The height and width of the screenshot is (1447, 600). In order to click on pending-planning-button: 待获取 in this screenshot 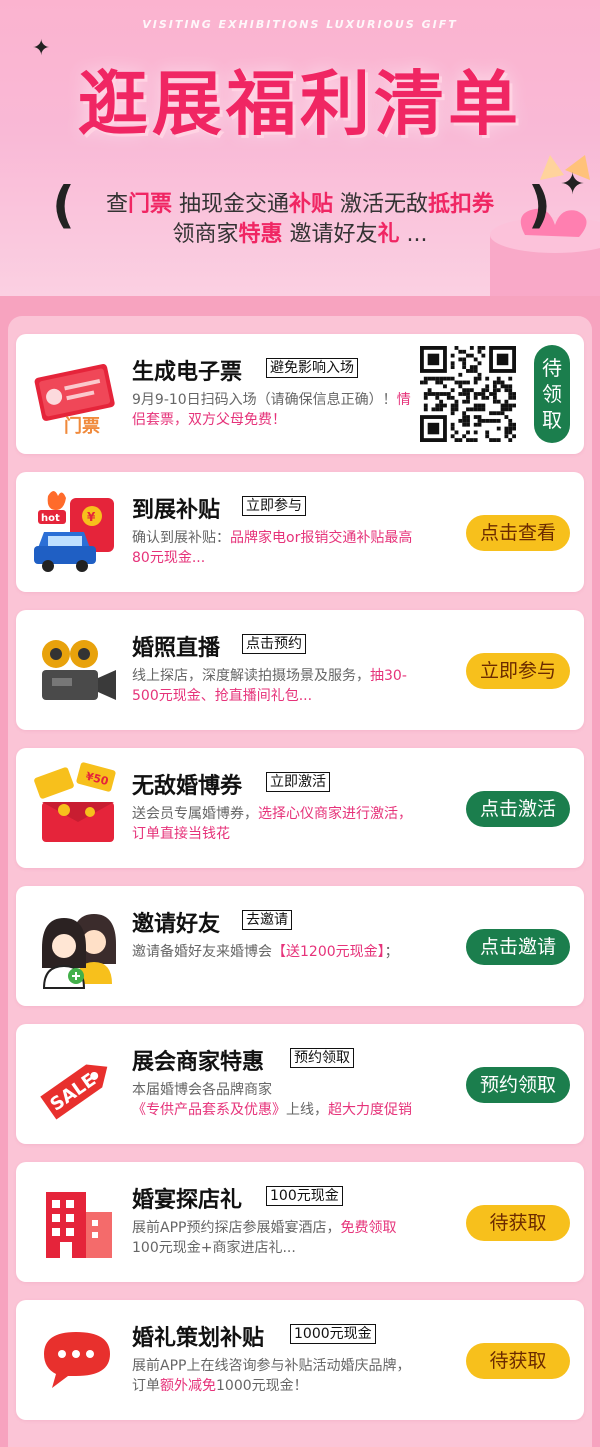, I will do `click(518, 1361)`.